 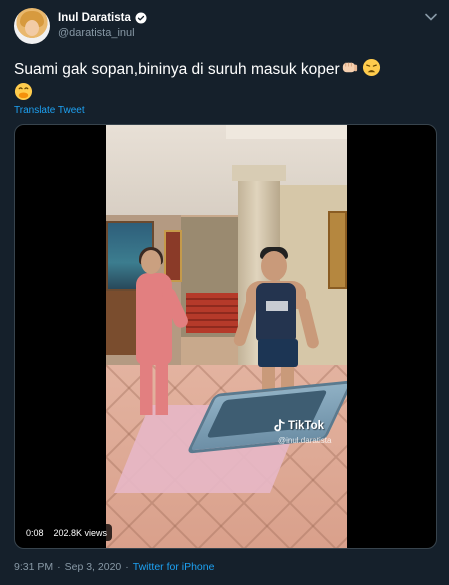 I want to click on avatar, so click(x=32, y=26).